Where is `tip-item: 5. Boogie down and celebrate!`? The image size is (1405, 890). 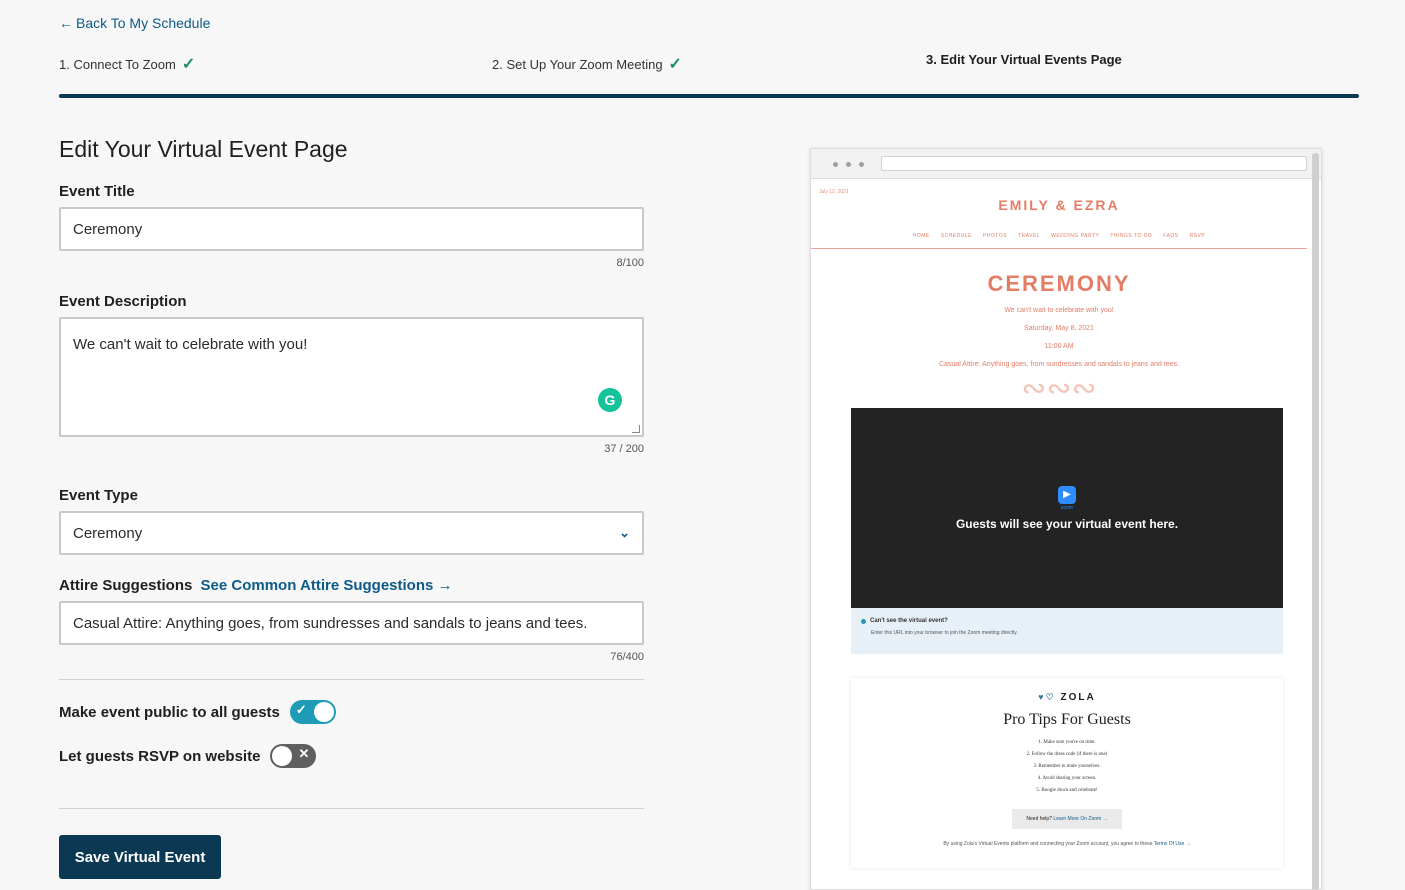
tip-item: 5. Boogie down and celebrate! is located at coordinates (1067, 790).